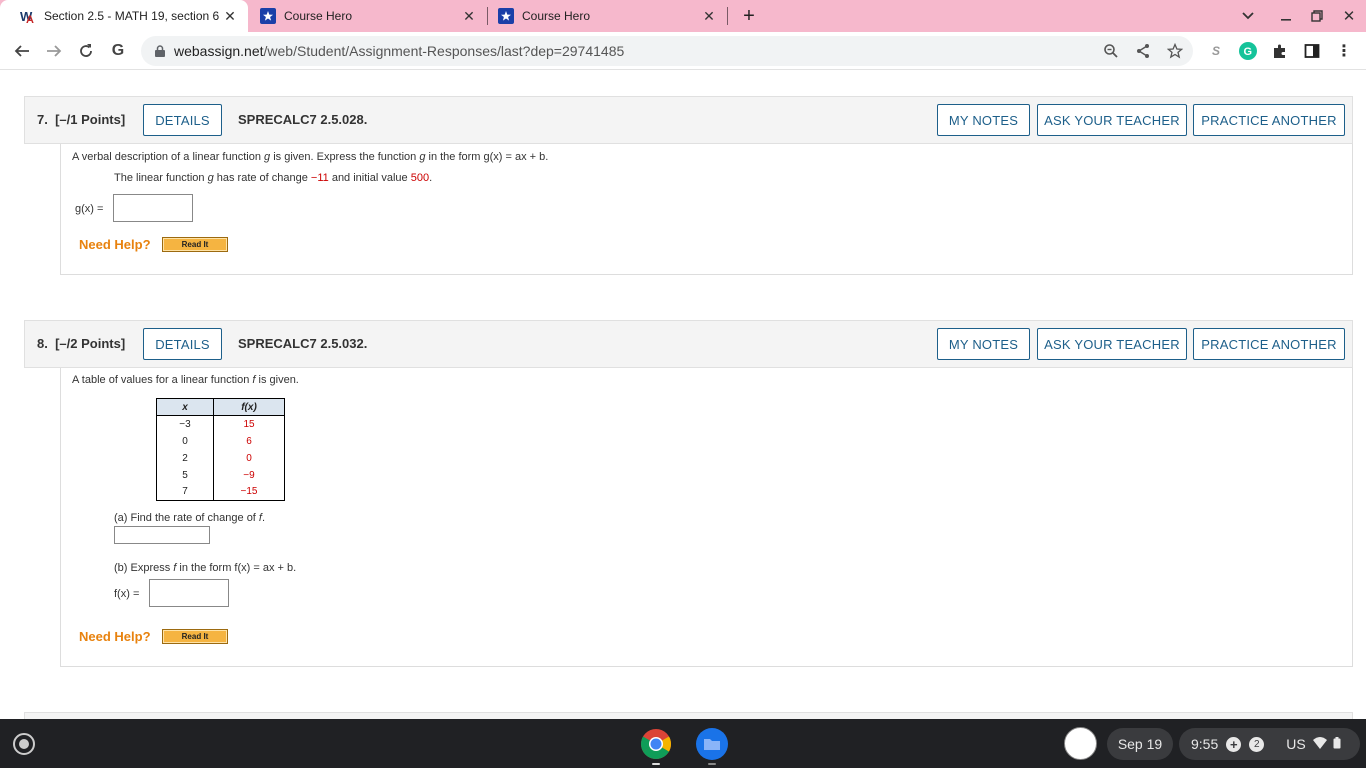  Describe the element at coordinates (249, 407) in the screenshot. I see `table-header-fx: f(x)` at that location.